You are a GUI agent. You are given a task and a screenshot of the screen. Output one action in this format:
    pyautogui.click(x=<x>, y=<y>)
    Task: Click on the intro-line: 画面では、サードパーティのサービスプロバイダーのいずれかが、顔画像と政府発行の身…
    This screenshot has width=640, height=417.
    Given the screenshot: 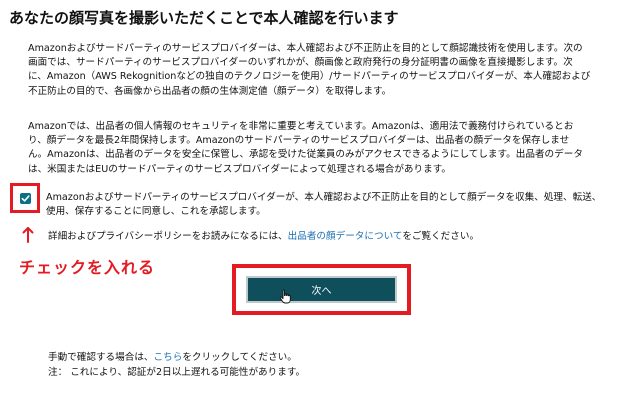 What is the action you would take?
    pyautogui.click(x=300, y=63)
    